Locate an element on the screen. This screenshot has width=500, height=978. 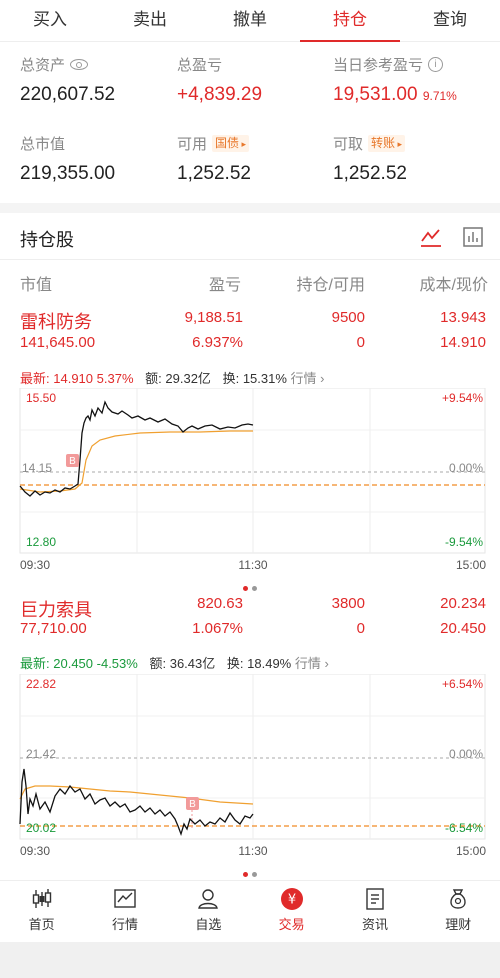
total-pl: 总盈亏 +4,839.29 is located at coordinates (219, 80).